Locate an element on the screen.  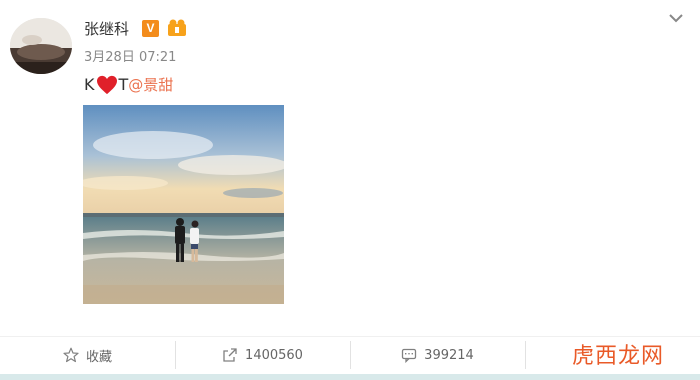
avatar-image is located at coordinates (41, 46).